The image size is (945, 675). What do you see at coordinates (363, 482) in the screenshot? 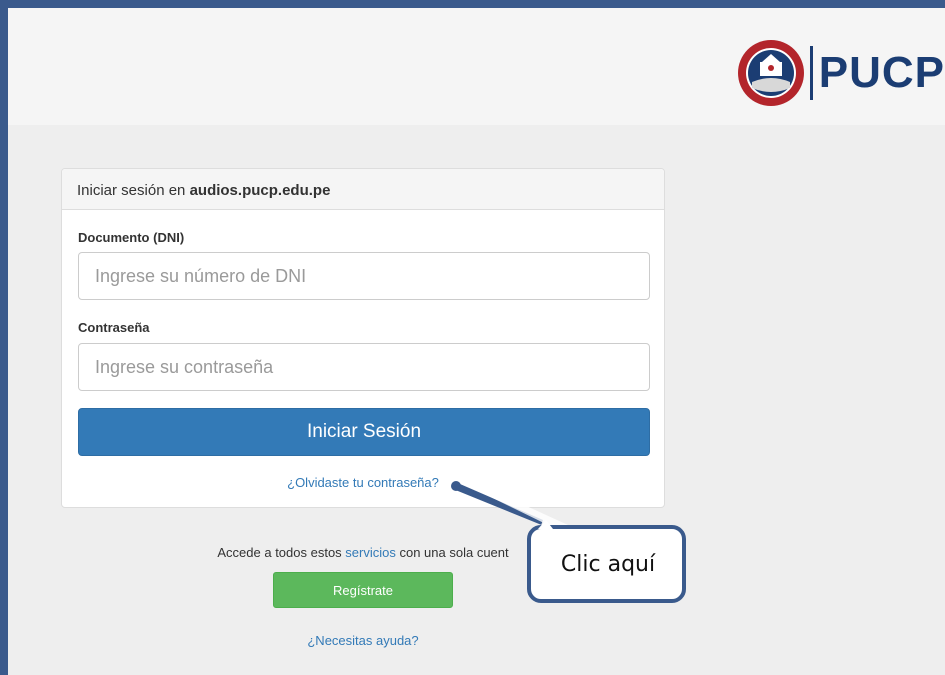
I see `forgot-password-link: ¿Olvidaste tu contraseña?` at bounding box center [363, 482].